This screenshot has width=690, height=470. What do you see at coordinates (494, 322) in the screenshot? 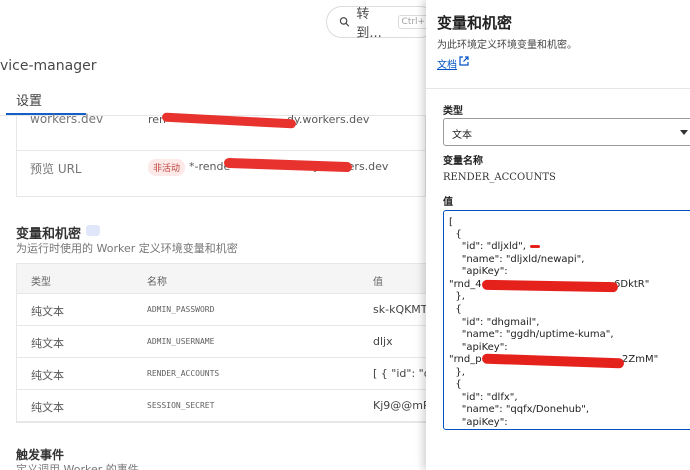
I see `value-line: "id": "dhgmail",` at bounding box center [494, 322].